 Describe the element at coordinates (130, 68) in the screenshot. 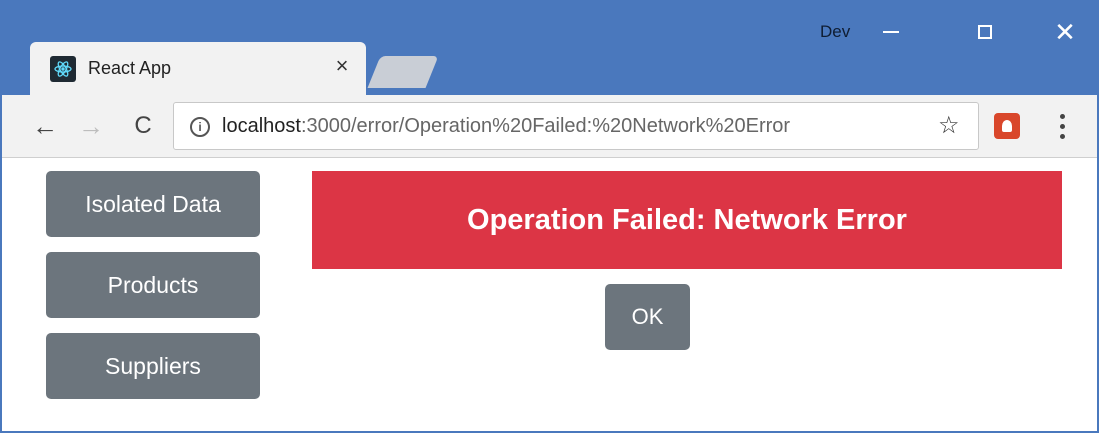

I see `tab-title: React App` at that location.